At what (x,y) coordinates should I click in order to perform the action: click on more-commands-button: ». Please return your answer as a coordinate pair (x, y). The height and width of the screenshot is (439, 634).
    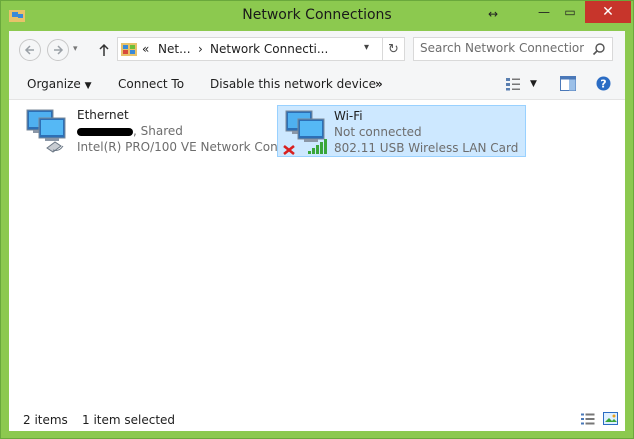
    Looking at the image, I should click on (379, 84).